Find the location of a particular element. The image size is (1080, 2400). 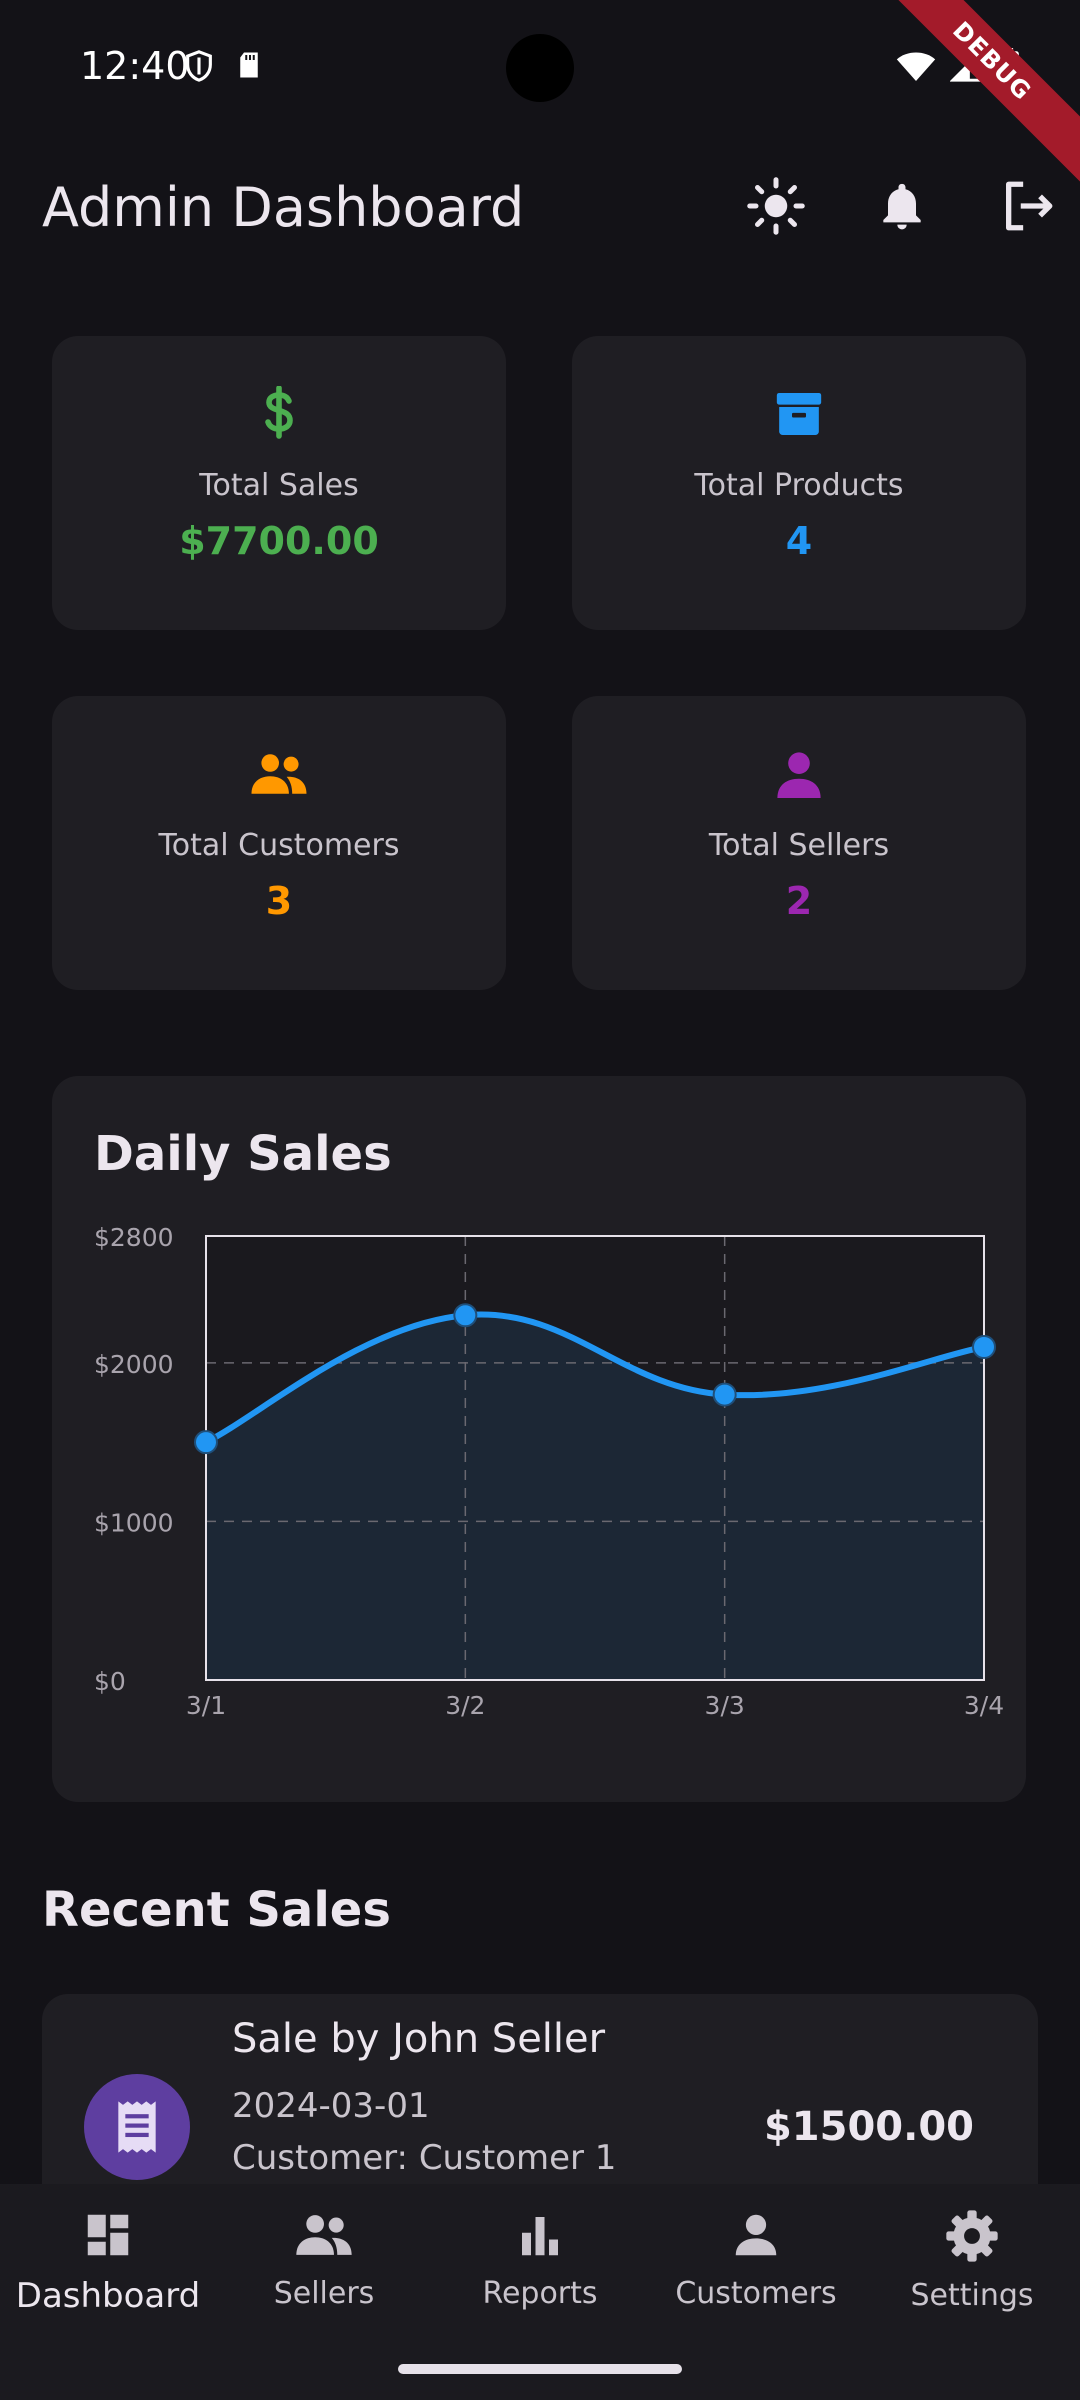

nav-label: Dashboard is located at coordinates (108, 2296).